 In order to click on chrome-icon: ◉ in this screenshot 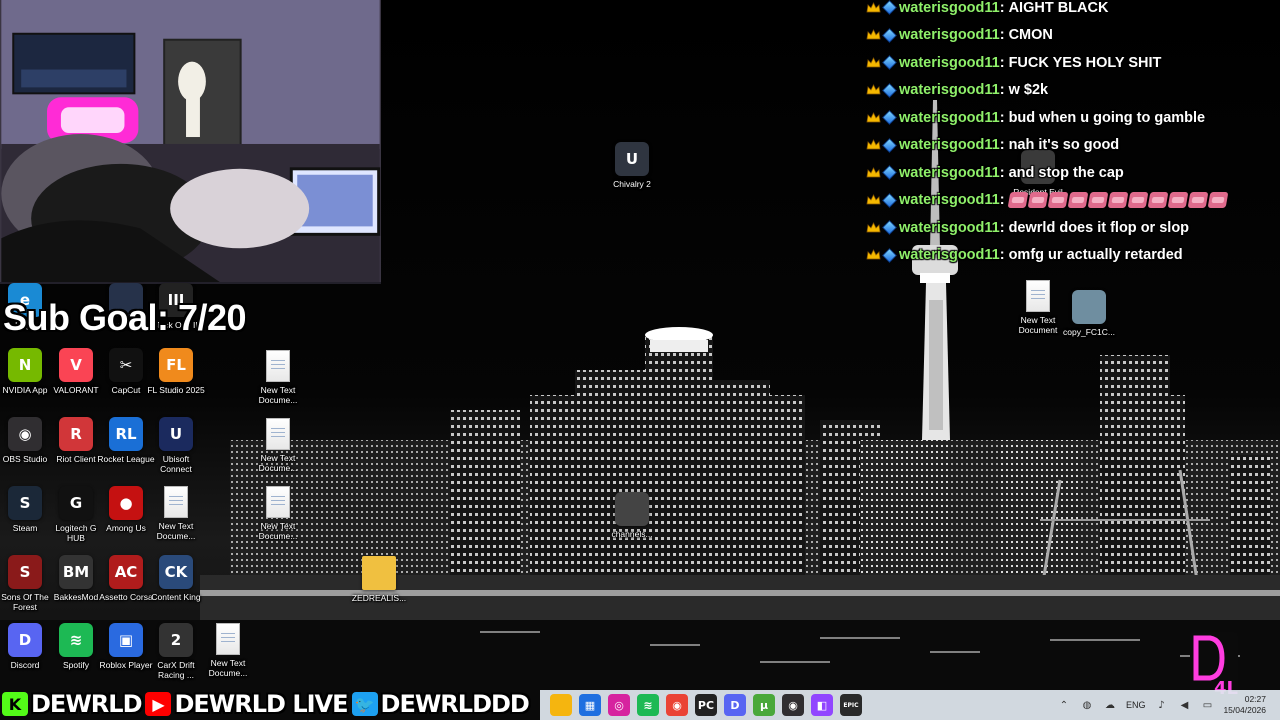, I will do `click(677, 705)`.